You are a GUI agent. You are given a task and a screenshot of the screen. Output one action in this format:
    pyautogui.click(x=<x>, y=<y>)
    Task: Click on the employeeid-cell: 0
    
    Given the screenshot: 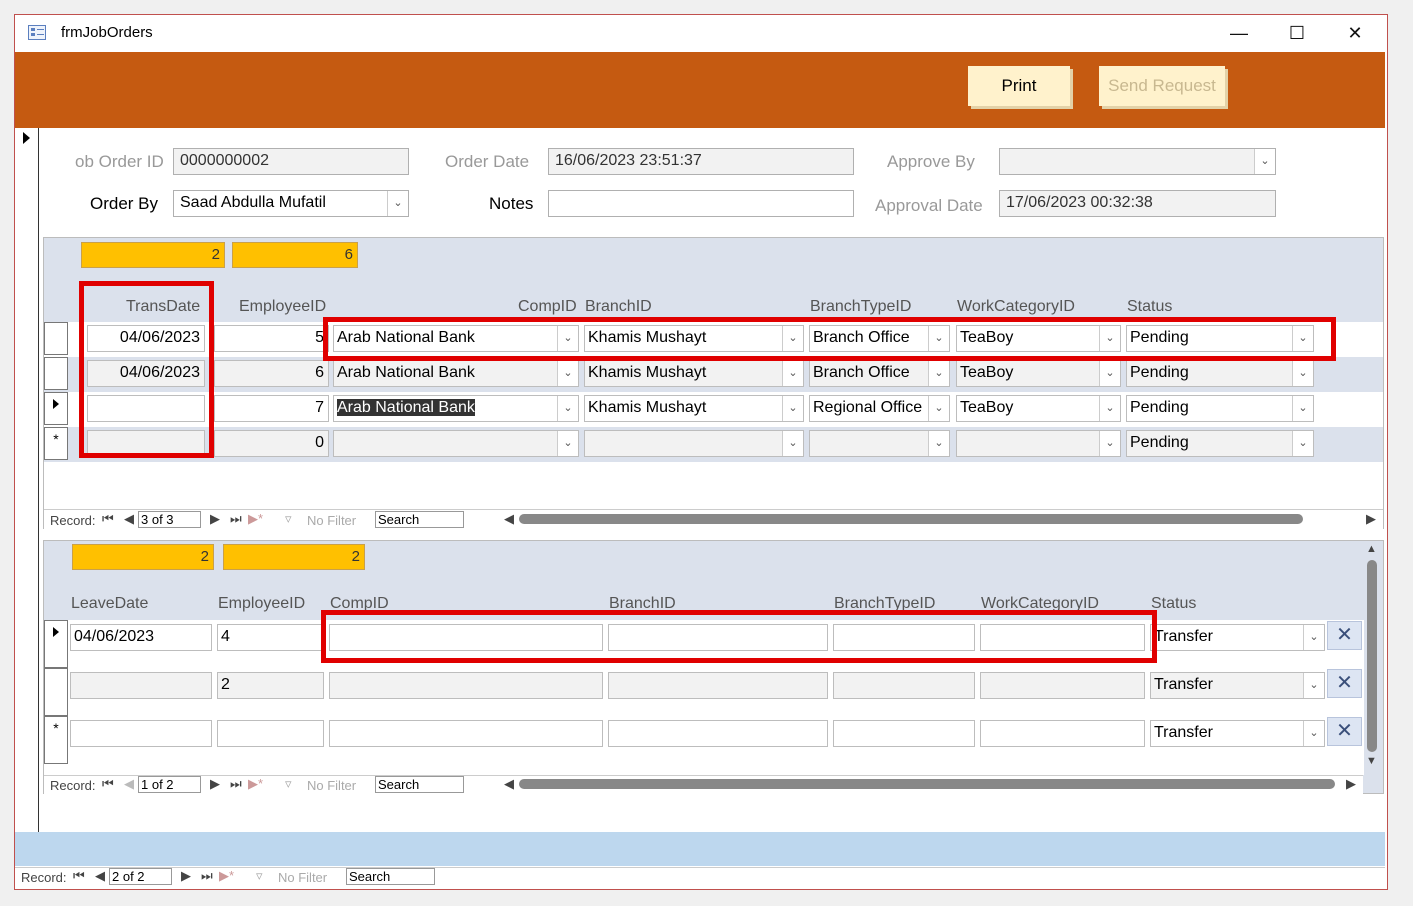 What is the action you would take?
    pyautogui.click(x=271, y=443)
    